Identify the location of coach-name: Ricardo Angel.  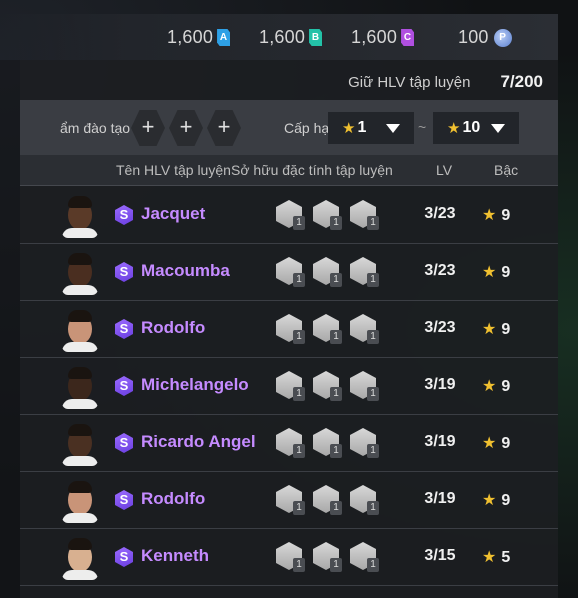
(198, 441).